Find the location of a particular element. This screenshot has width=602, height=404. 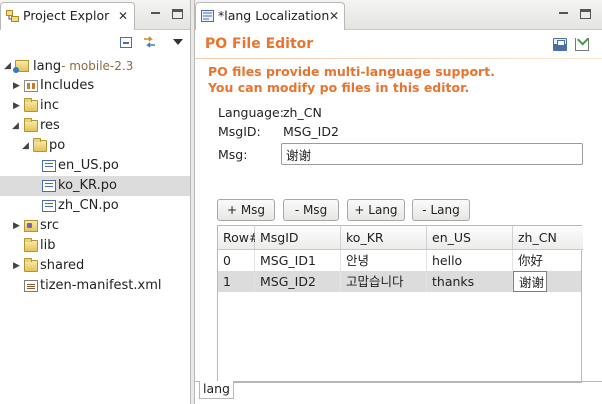

tree-item-zh-cn-po: zh_CN.po is located at coordinates (95, 206).